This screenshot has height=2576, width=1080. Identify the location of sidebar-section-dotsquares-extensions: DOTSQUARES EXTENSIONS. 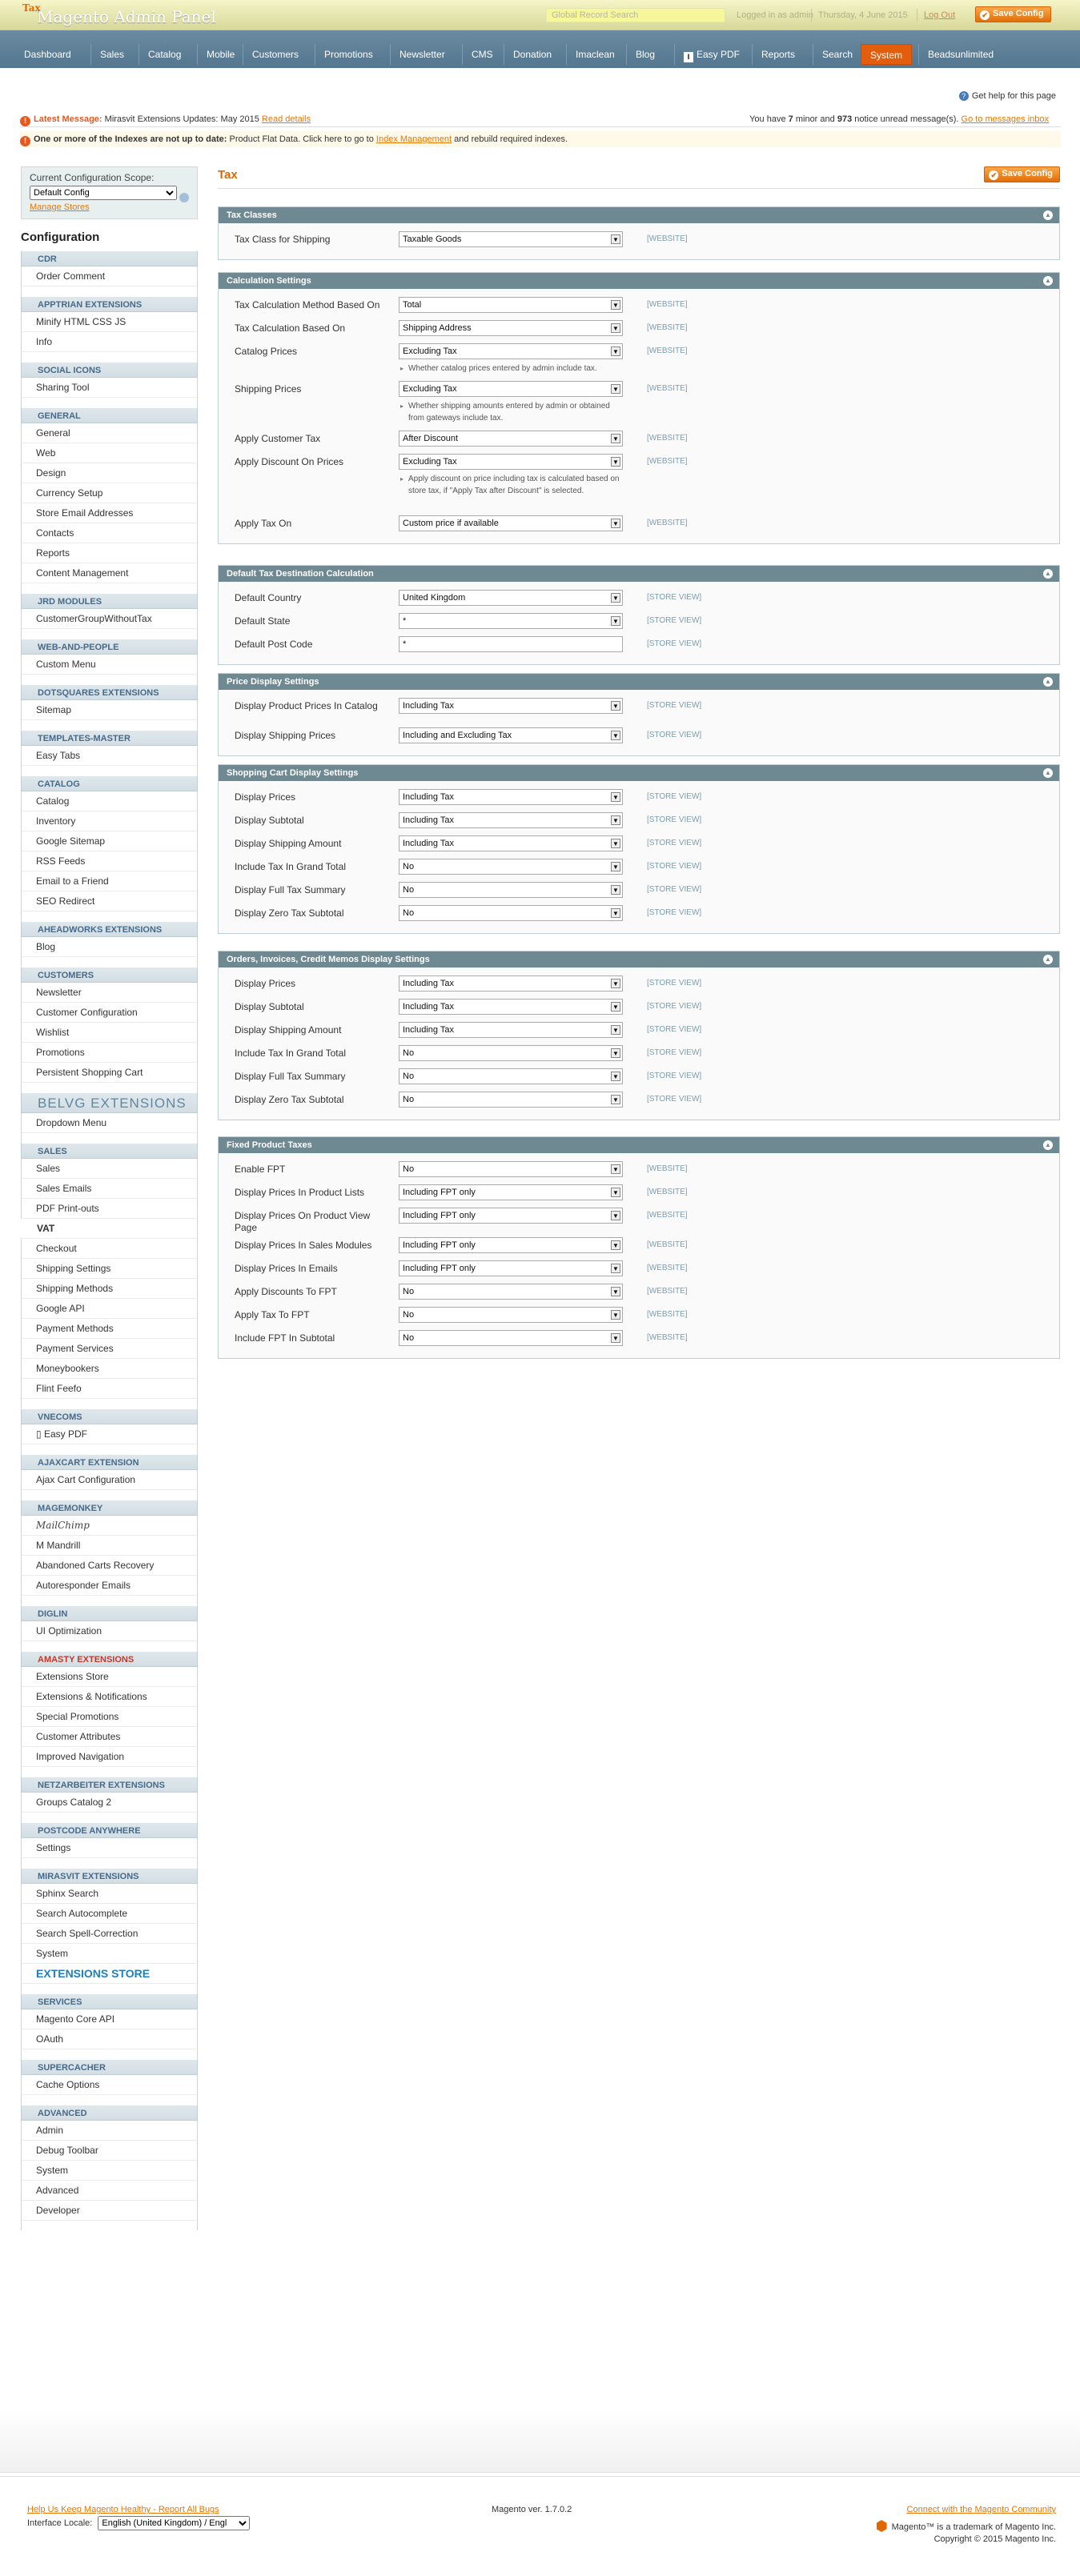
(109, 692).